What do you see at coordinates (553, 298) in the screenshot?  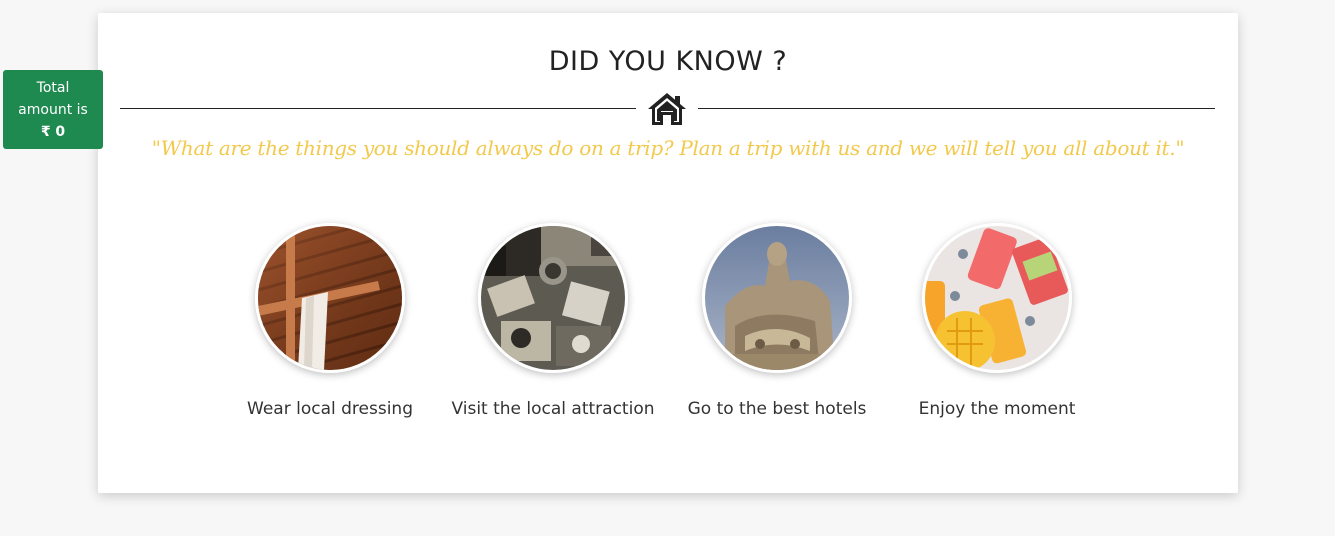 I see `market-street-photo` at bounding box center [553, 298].